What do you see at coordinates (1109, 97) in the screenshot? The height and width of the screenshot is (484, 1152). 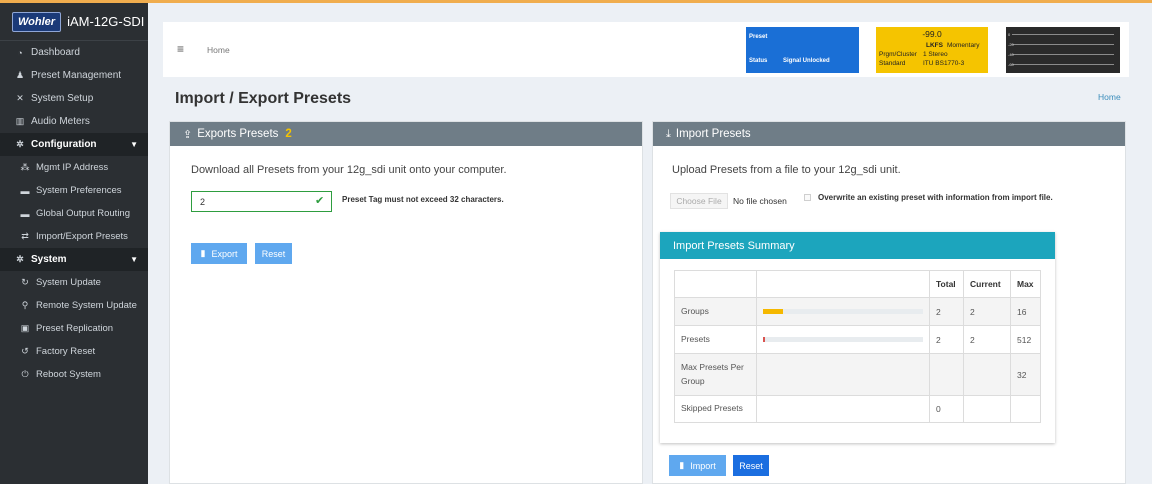 I see `breadcrumb-home-link: Home` at bounding box center [1109, 97].